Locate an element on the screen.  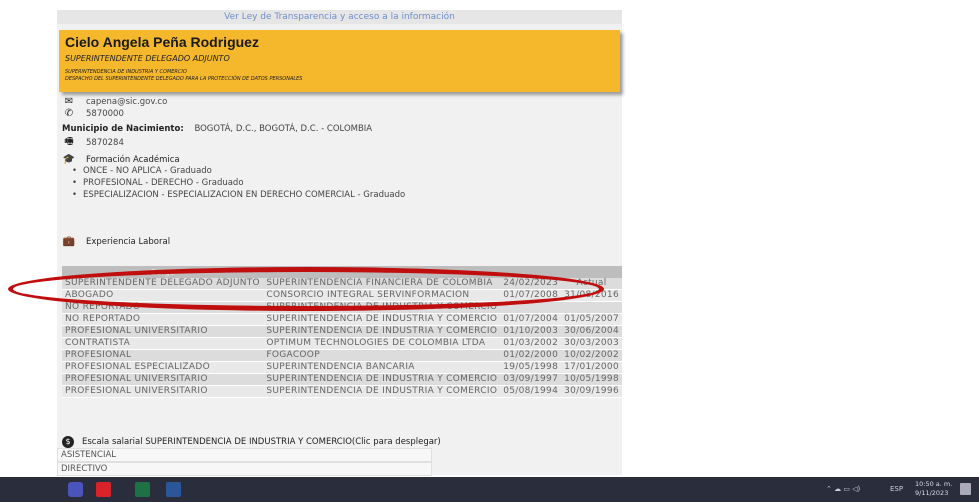
cell-desde: 01/10/2003 is located at coordinates (531, 331).